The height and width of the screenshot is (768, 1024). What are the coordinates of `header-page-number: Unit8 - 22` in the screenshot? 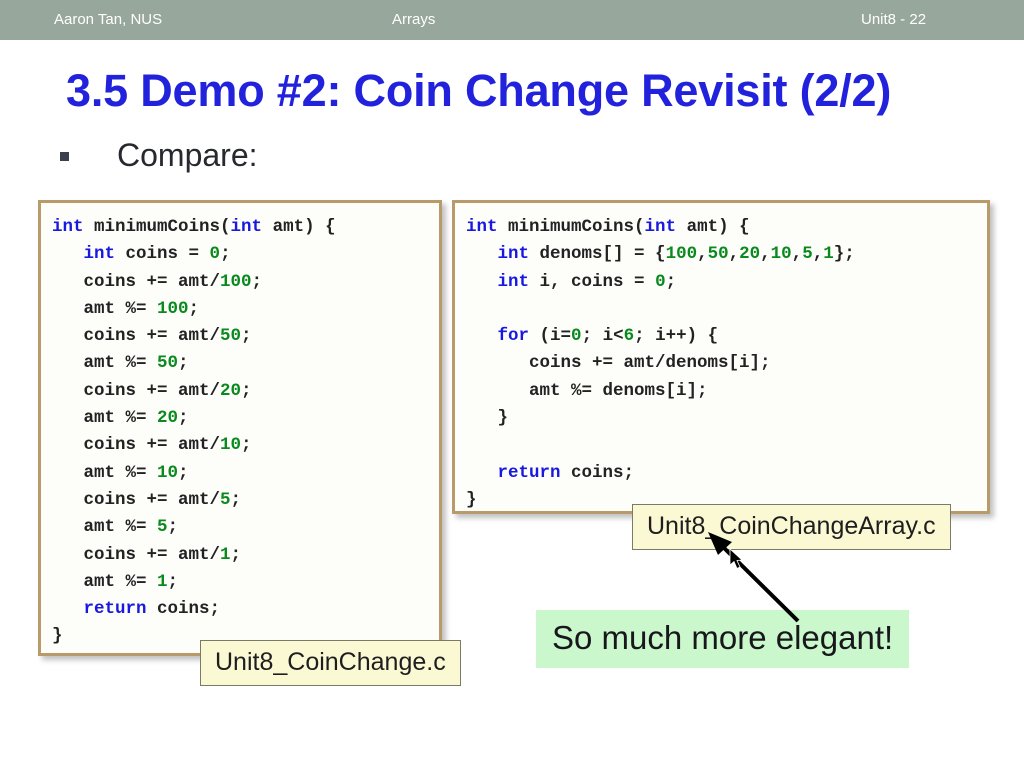 It's located at (894, 19).